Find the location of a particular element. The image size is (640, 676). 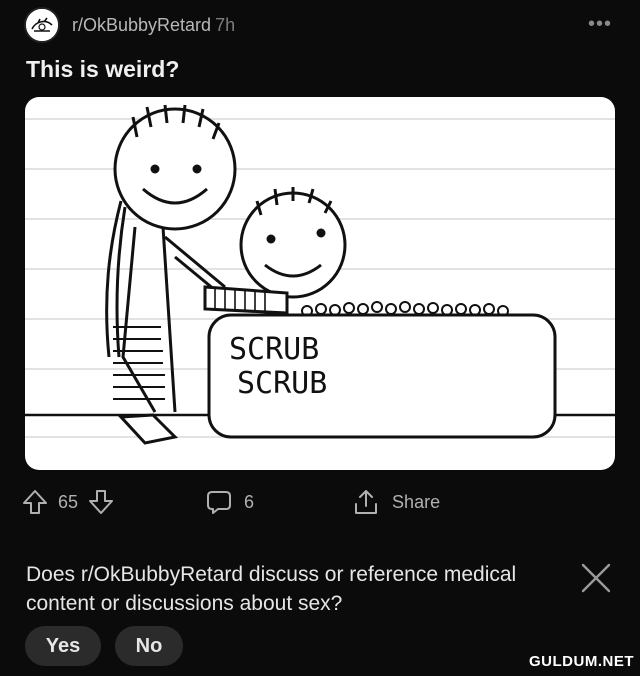

share-icon is located at coordinates (366, 502).